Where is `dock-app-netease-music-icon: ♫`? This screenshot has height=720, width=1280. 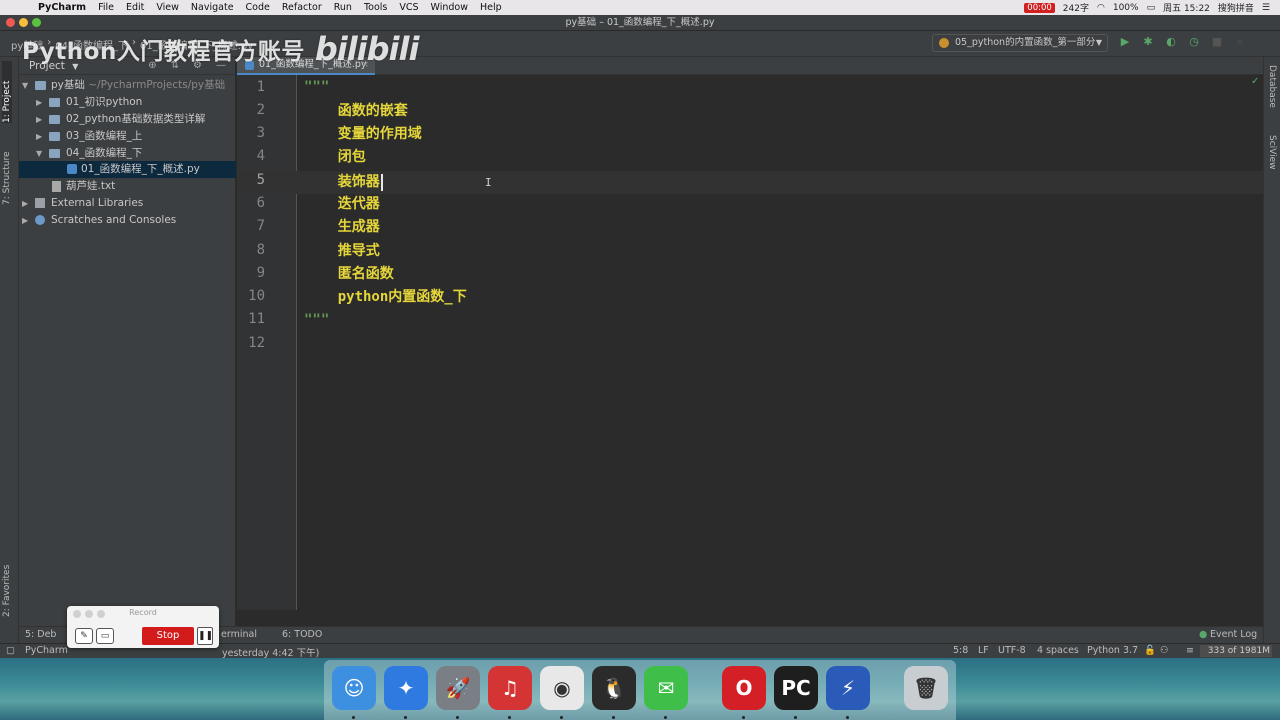 dock-app-netease-music-icon: ♫ is located at coordinates (510, 688).